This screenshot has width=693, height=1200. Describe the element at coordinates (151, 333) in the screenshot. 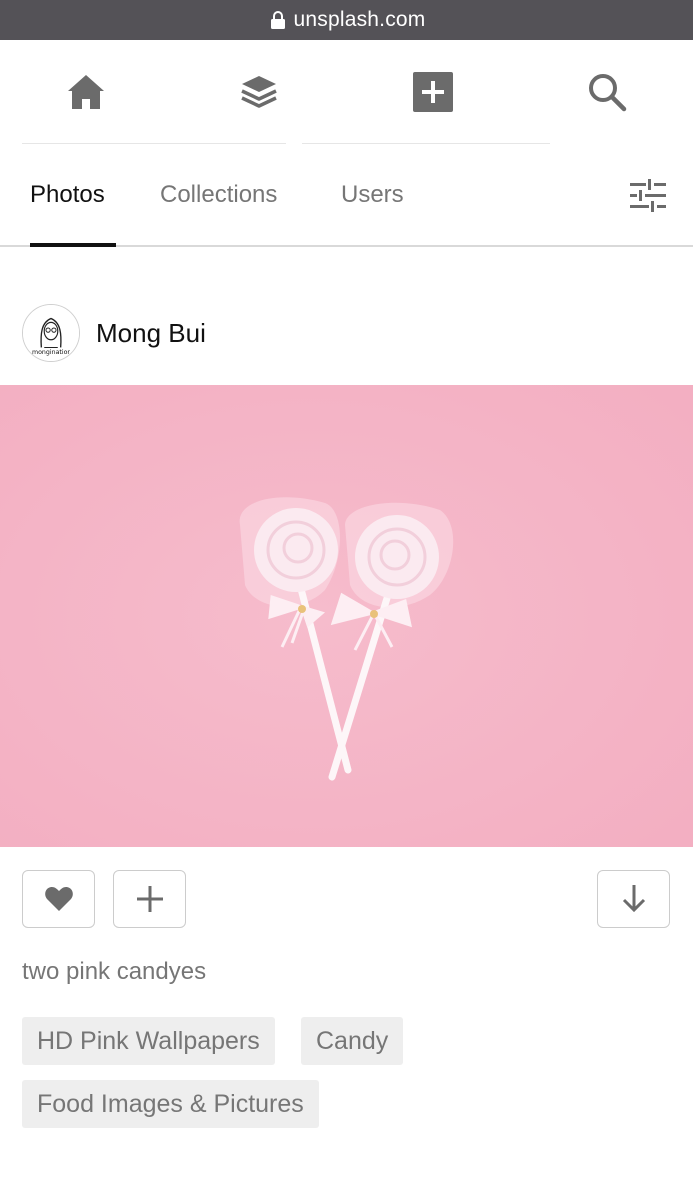

I see `author-name: Mong Bui` at that location.